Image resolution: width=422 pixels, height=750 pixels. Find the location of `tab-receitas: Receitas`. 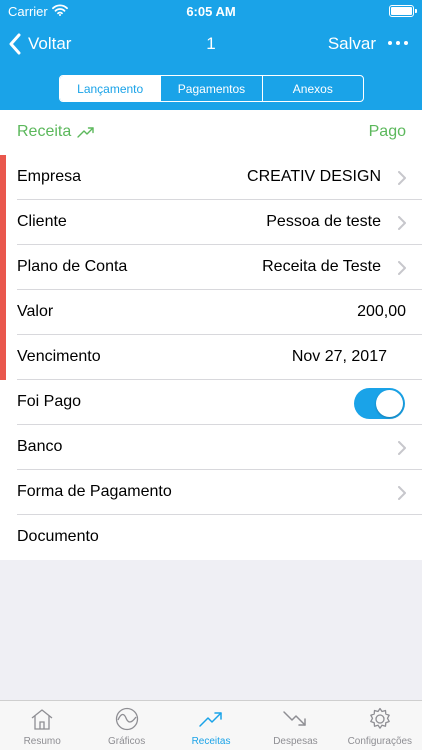

tab-receitas: Receitas is located at coordinates (211, 725).